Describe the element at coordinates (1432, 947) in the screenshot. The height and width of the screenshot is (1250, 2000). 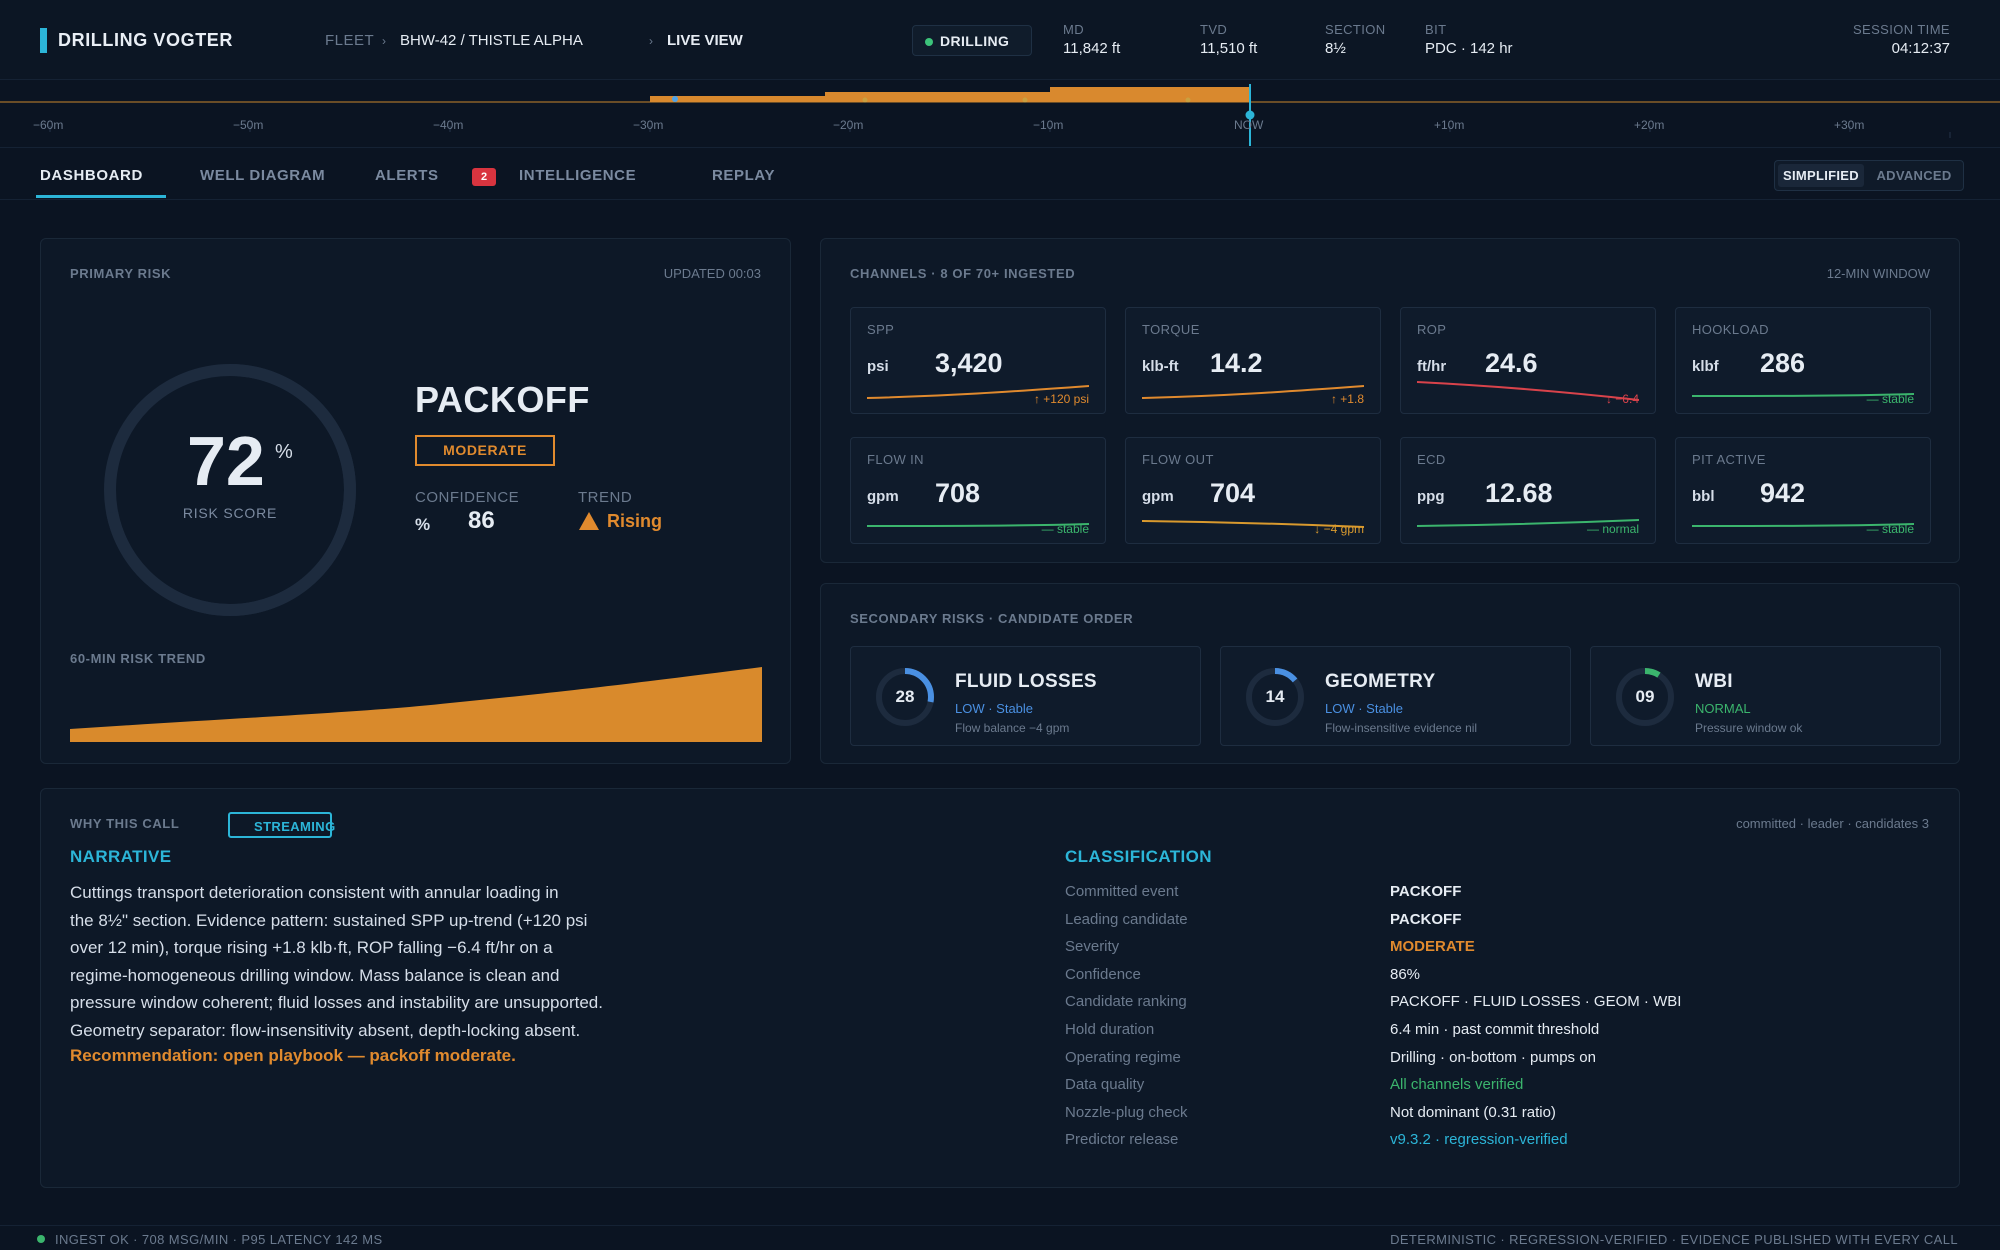
I see `classification-value: MODERATE` at that location.